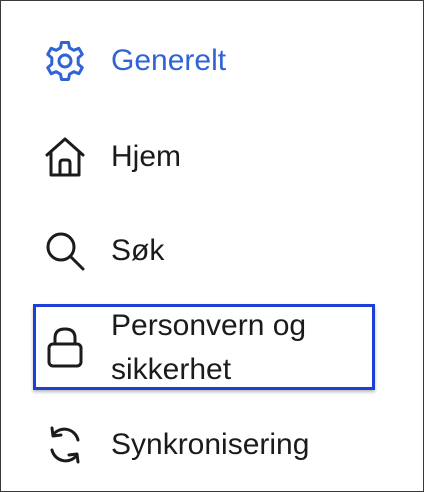  I want to click on sidebar-item-sync: Synkronisering, so click(212, 445).